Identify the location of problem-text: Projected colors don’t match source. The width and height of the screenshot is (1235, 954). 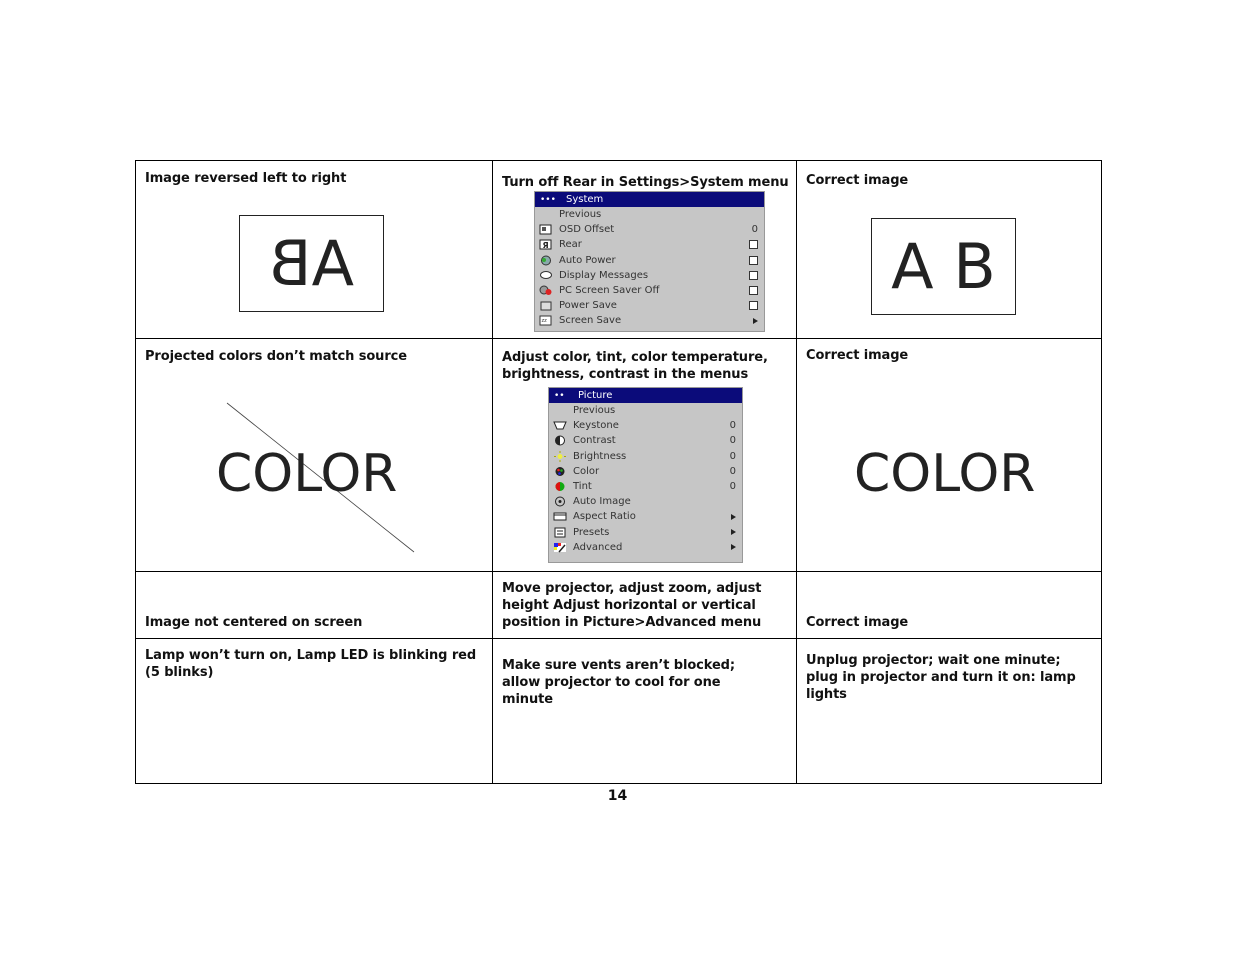
(276, 356).